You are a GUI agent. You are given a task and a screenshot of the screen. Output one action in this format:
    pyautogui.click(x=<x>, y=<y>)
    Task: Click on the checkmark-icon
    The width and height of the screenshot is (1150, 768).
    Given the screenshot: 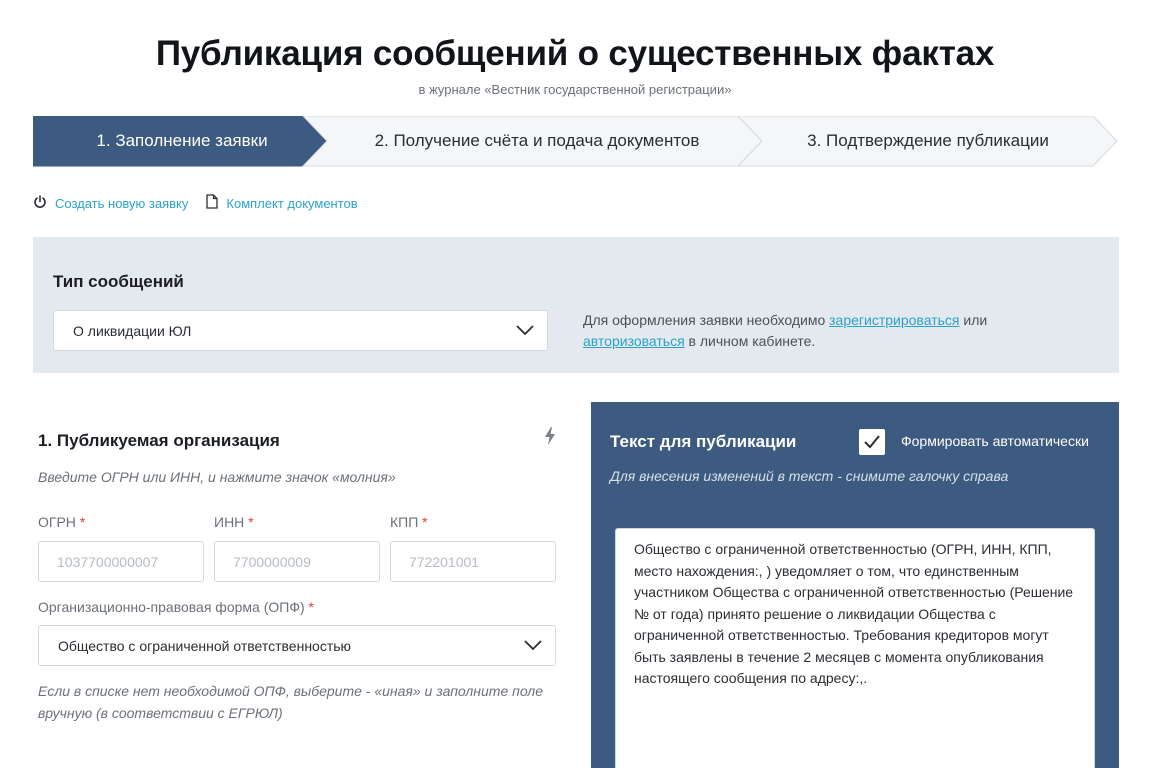 What is the action you would take?
    pyautogui.click(x=872, y=442)
    